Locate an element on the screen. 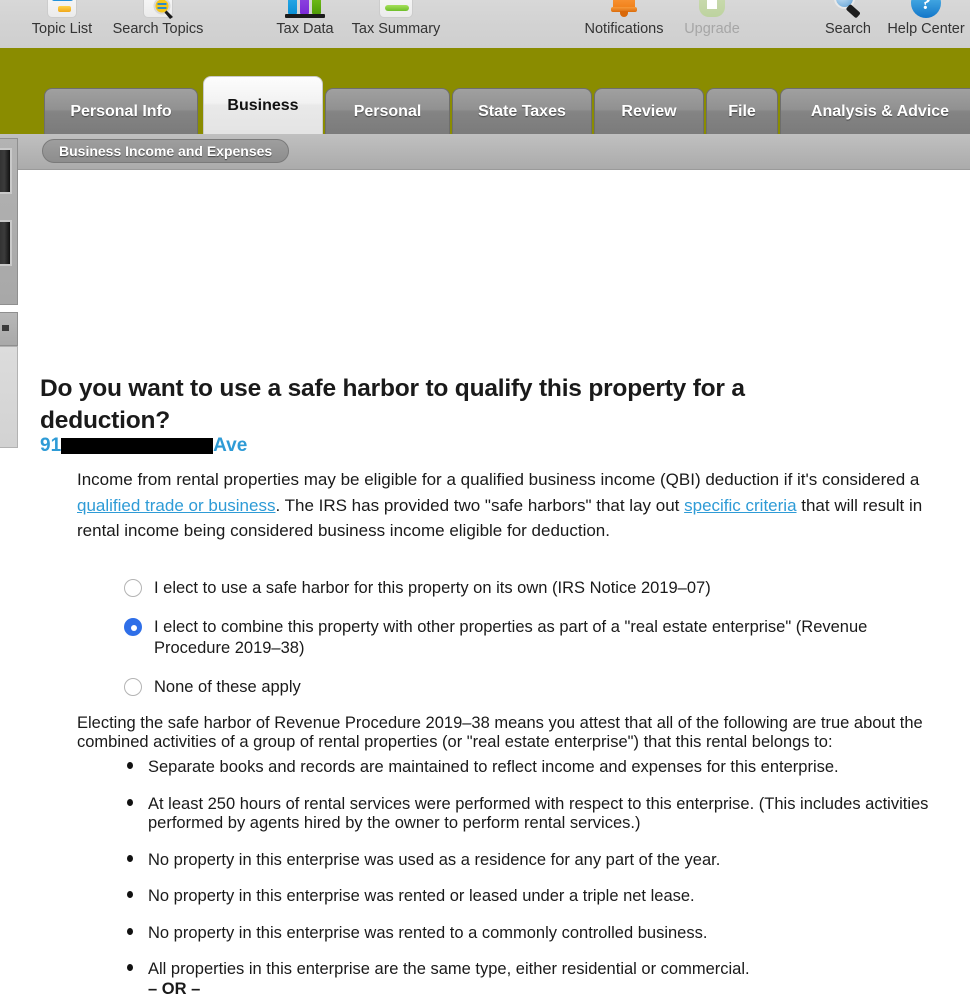 The height and width of the screenshot is (999, 970). link-qualified-trade-or-business: qualified trade or business is located at coordinates (176, 505).